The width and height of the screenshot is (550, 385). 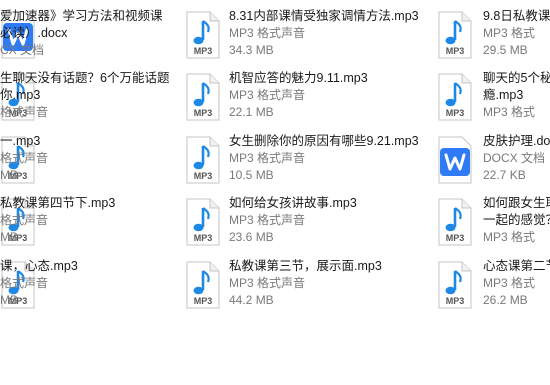 I want to click on file-item: MP3 如何给女孩讲故事.mp3 MP3 格式声音 23.6 MB, so click(x=315, y=226).